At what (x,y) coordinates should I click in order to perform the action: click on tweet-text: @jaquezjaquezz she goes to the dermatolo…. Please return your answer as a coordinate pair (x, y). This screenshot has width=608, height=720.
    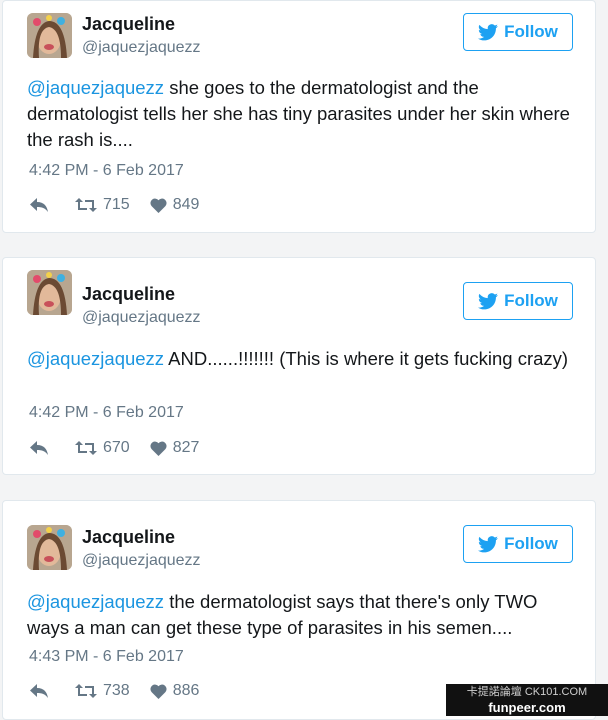
    Looking at the image, I should click on (299, 114).